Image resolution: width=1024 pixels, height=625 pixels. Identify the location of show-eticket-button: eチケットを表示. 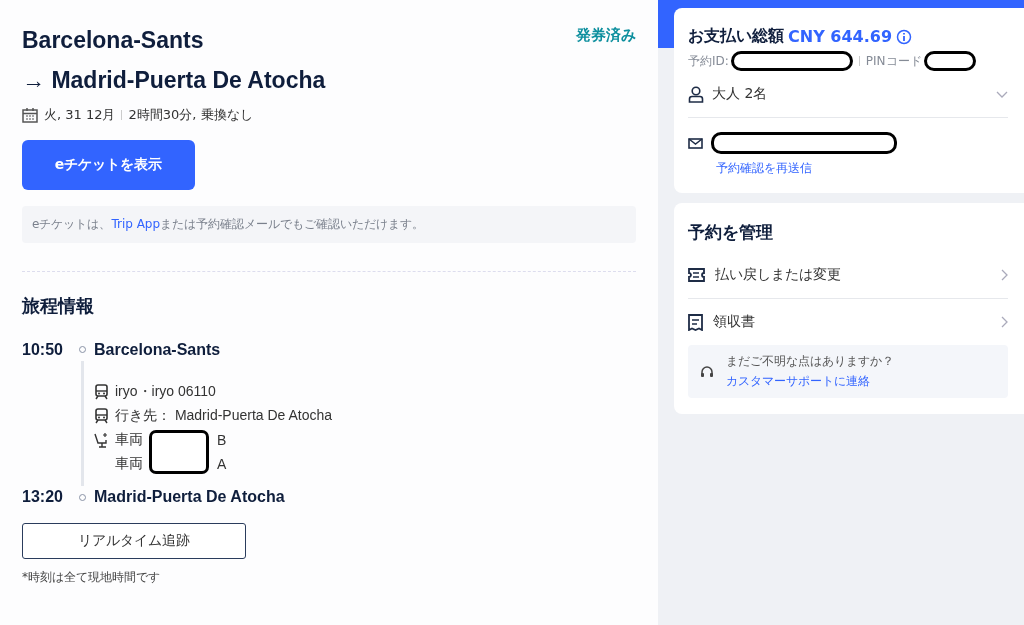
(108, 165).